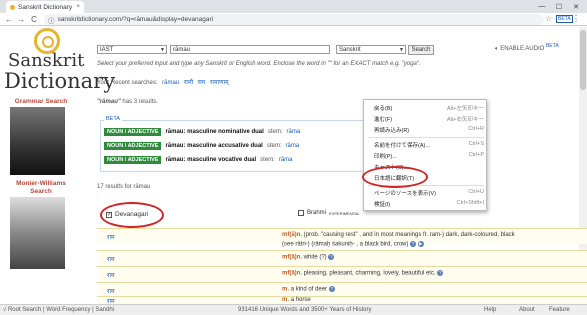  I want to click on mw-search-link-line2: Search, so click(41, 191).